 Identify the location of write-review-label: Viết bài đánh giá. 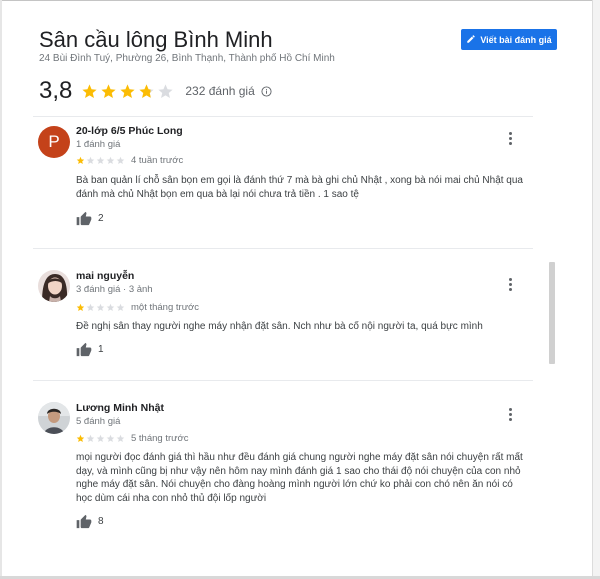
(516, 39).